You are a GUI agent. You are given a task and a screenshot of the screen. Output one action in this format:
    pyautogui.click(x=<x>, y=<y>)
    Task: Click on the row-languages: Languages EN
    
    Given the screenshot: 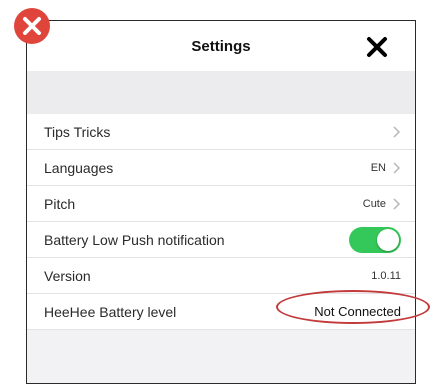 What is the action you would take?
    pyautogui.click(x=221, y=168)
    